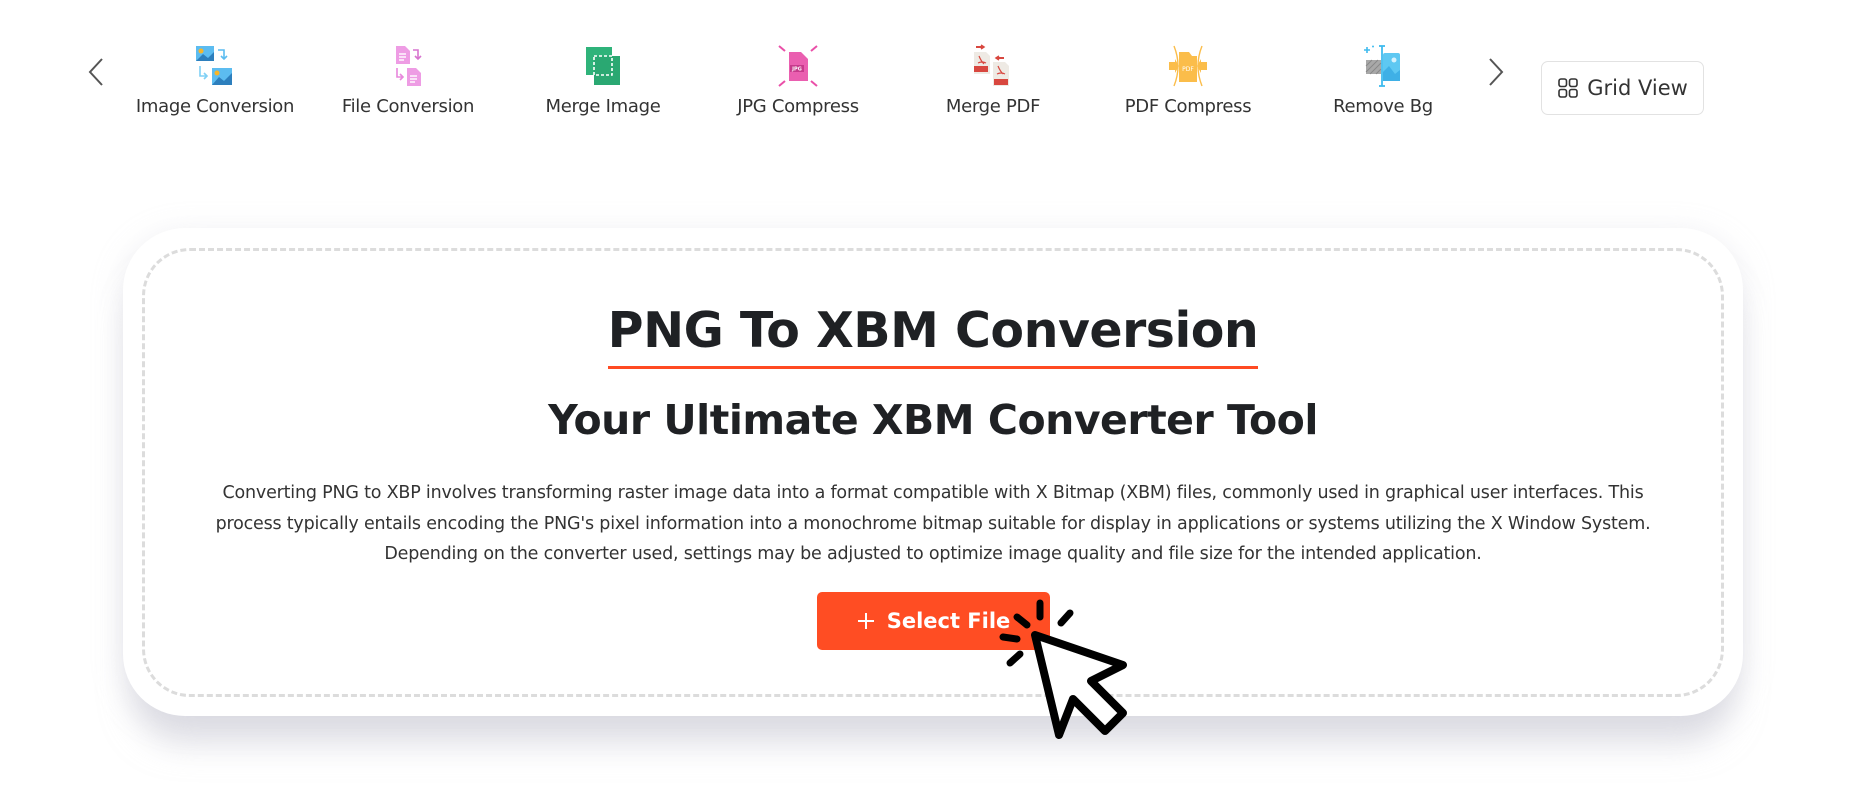  I want to click on nav-next-button, so click(1496, 72).